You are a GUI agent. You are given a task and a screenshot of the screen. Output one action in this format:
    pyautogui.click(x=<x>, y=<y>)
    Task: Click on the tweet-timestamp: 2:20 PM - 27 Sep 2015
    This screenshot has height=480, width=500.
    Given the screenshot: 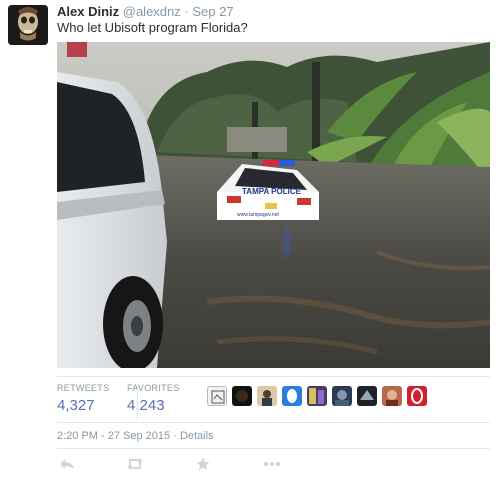 What is the action you would take?
    pyautogui.click(x=113, y=436)
    